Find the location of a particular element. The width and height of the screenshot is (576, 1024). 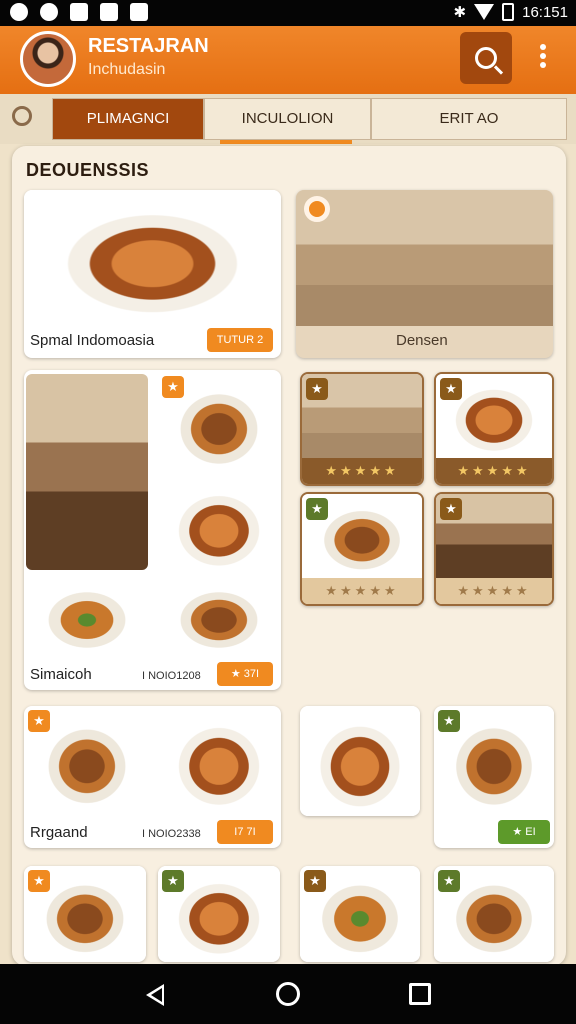

status-time: 16:151 is located at coordinates (545, 12).